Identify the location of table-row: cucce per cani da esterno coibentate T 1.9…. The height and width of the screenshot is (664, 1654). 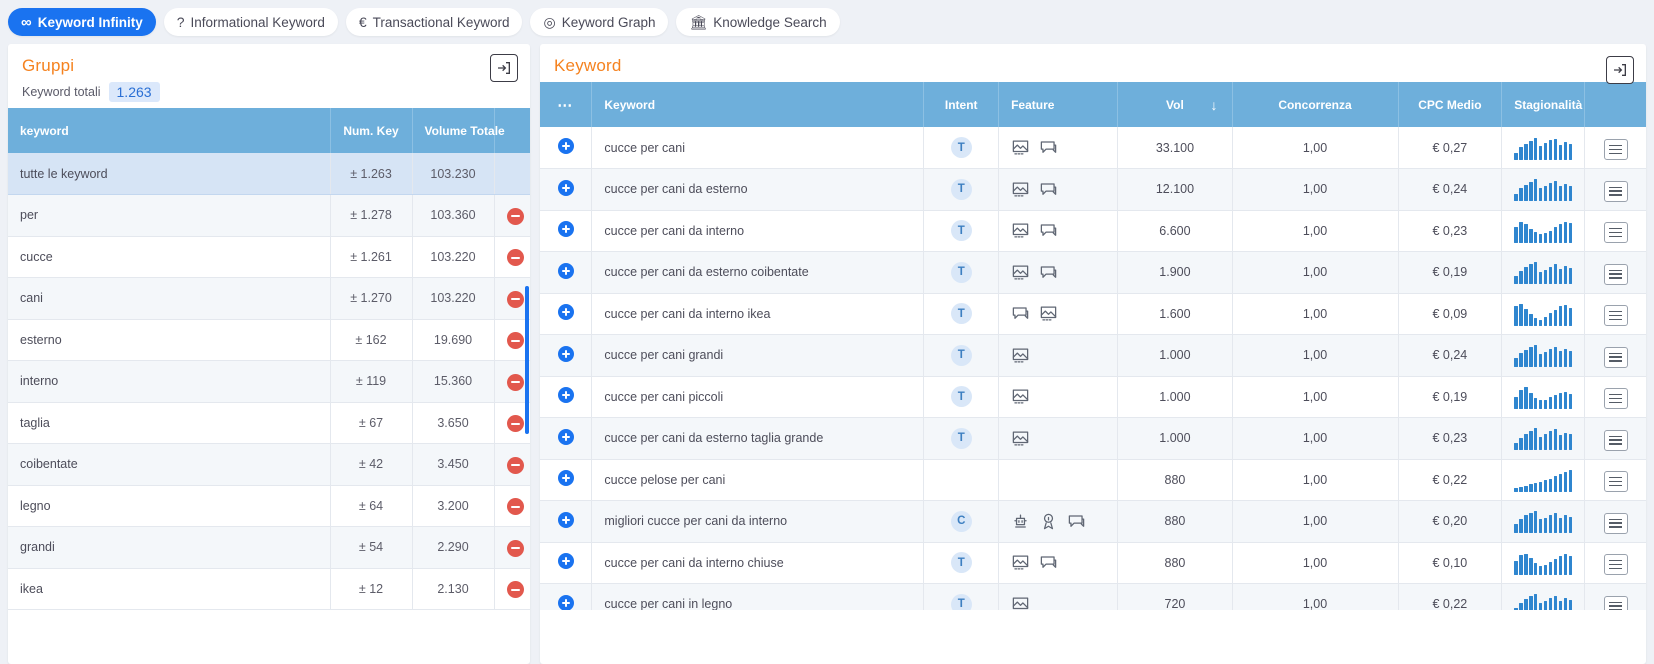
(1093, 272).